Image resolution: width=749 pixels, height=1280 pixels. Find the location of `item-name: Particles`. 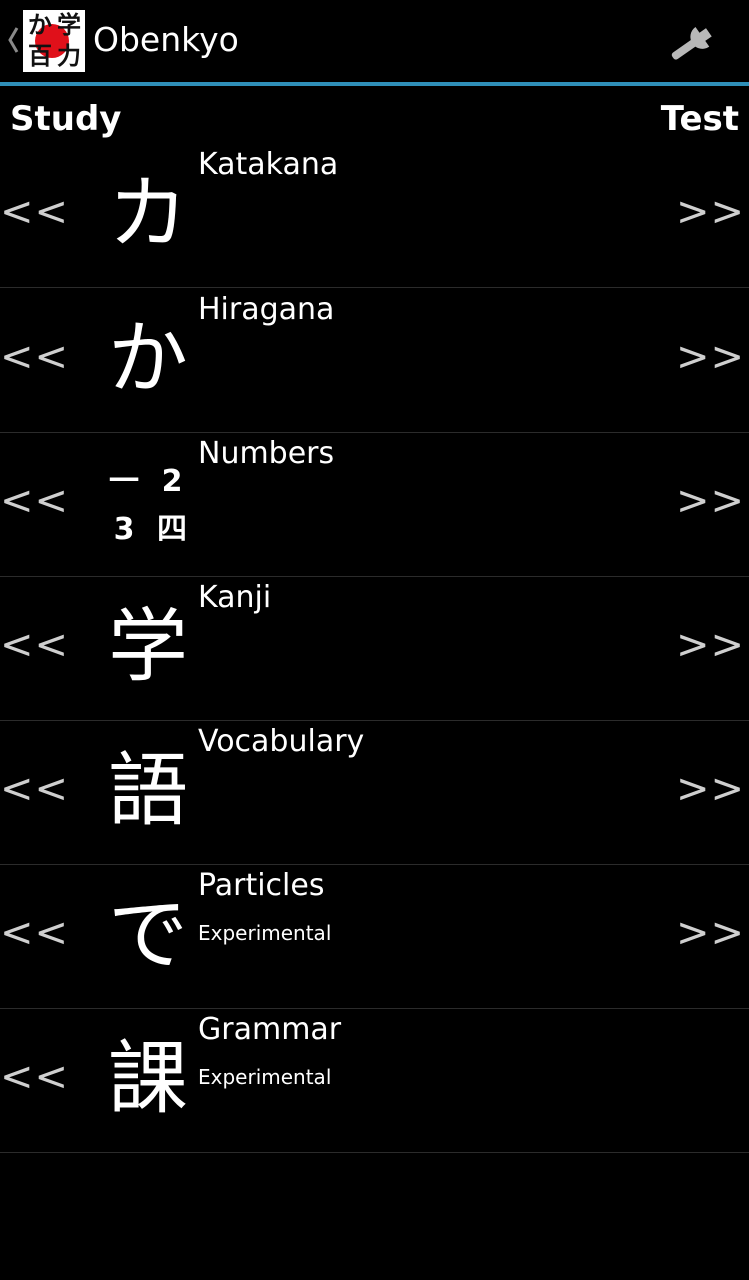

item-name: Particles is located at coordinates (261, 885).